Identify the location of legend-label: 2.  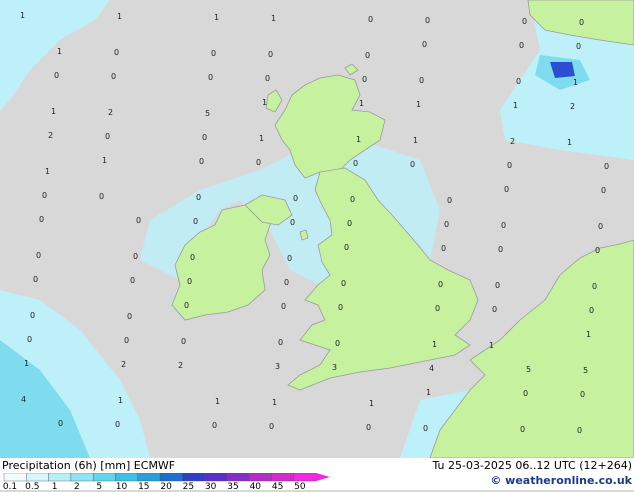
(77, 487).